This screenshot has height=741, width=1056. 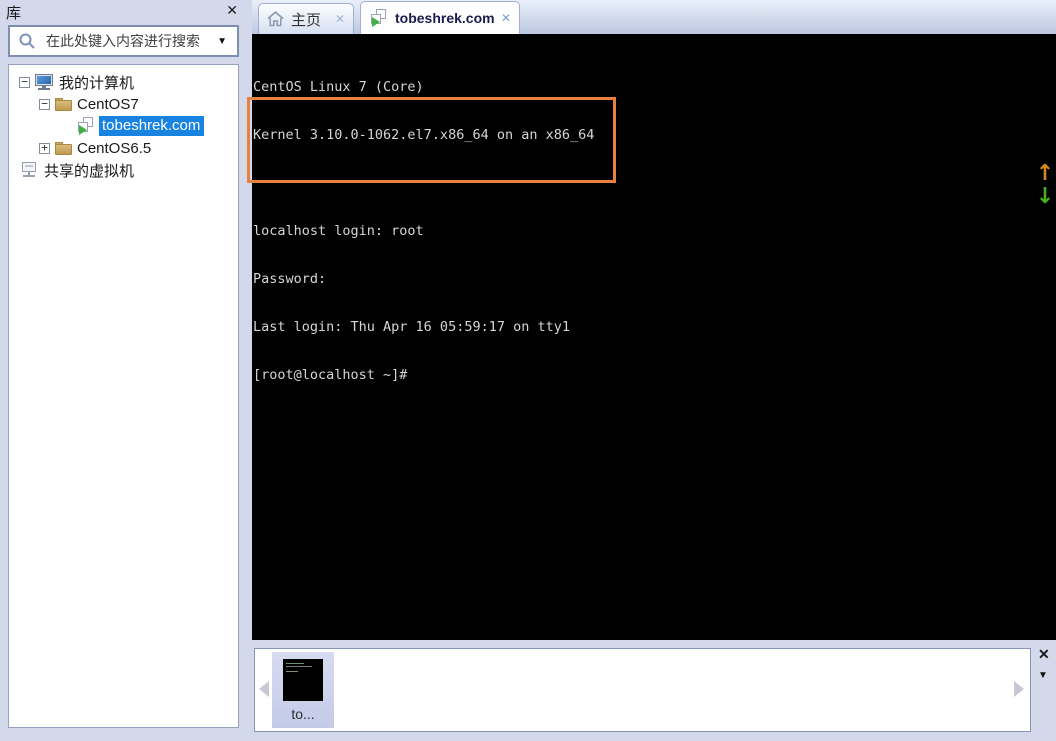 What do you see at coordinates (89, 170) in the screenshot?
I see `tree-item-label: 共享的虚拟机` at bounding box center [89, 170].